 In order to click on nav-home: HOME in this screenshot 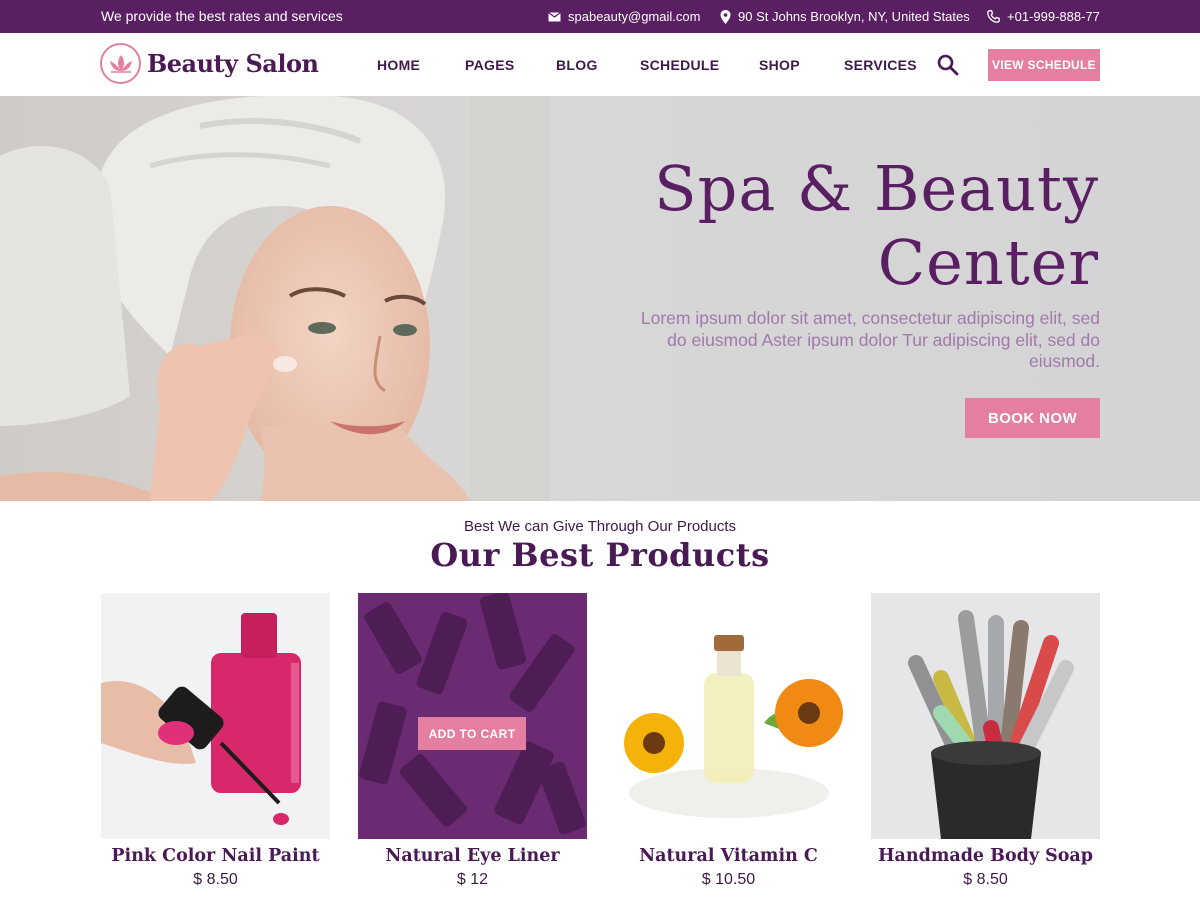, I will do `click(398, 65)`.